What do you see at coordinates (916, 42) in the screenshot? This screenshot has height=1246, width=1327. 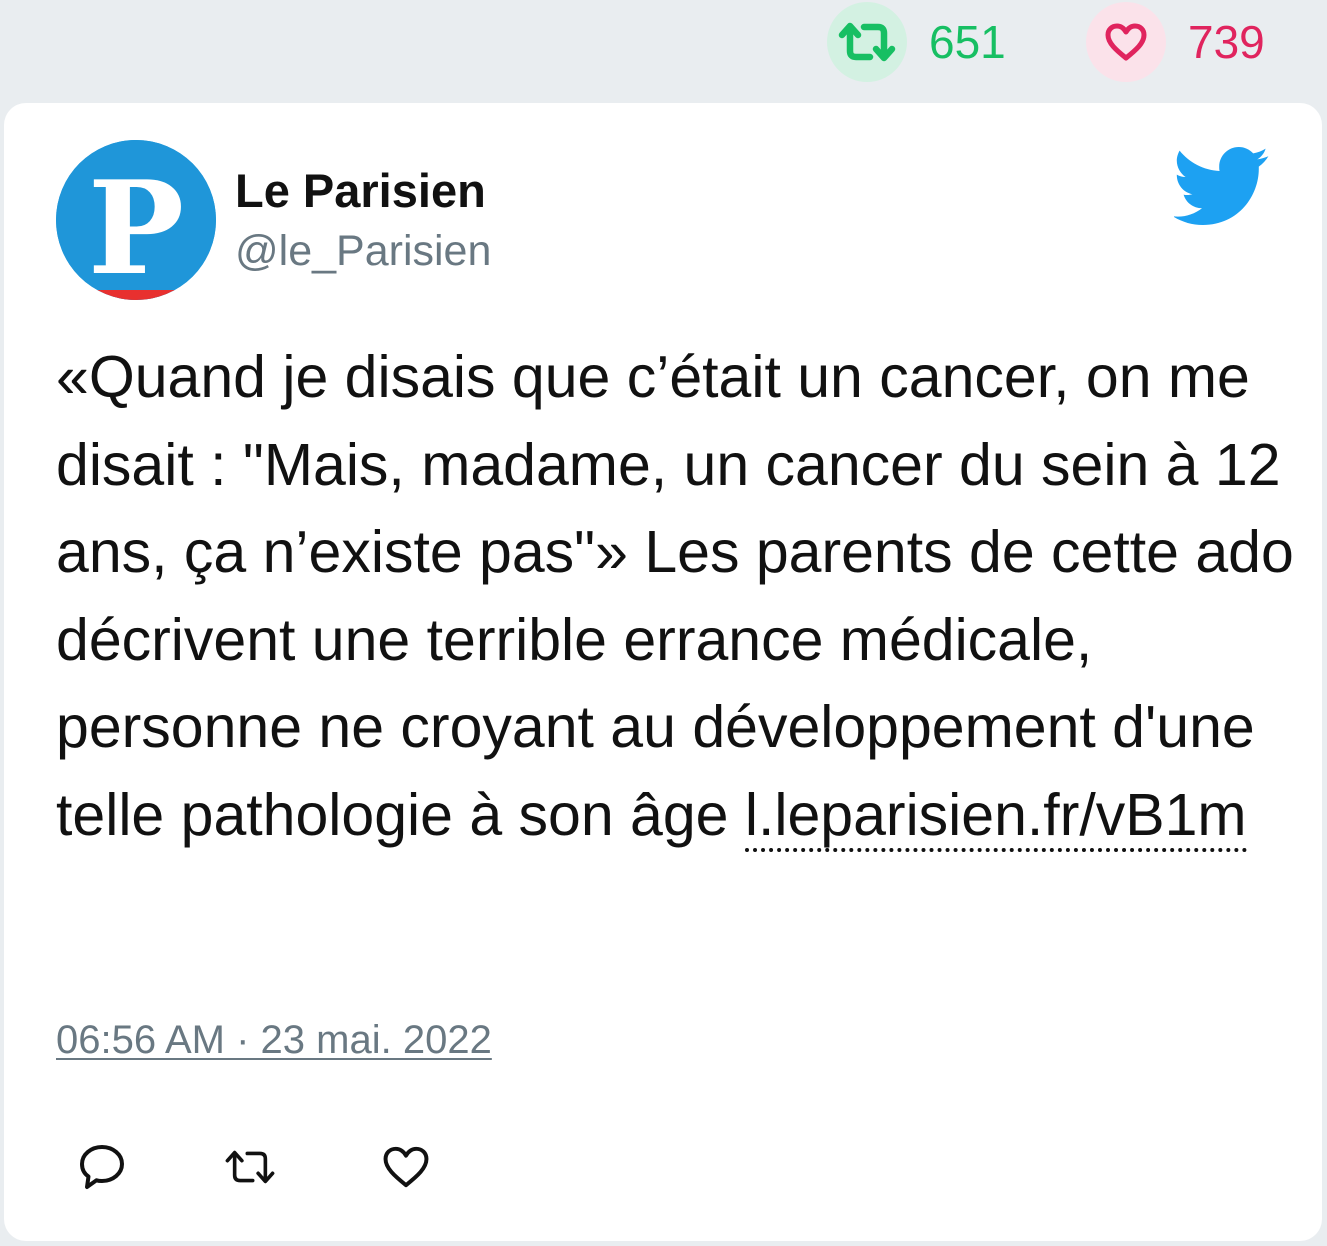 I see `retweet-stat: 651` at bounding box center [916, 42].